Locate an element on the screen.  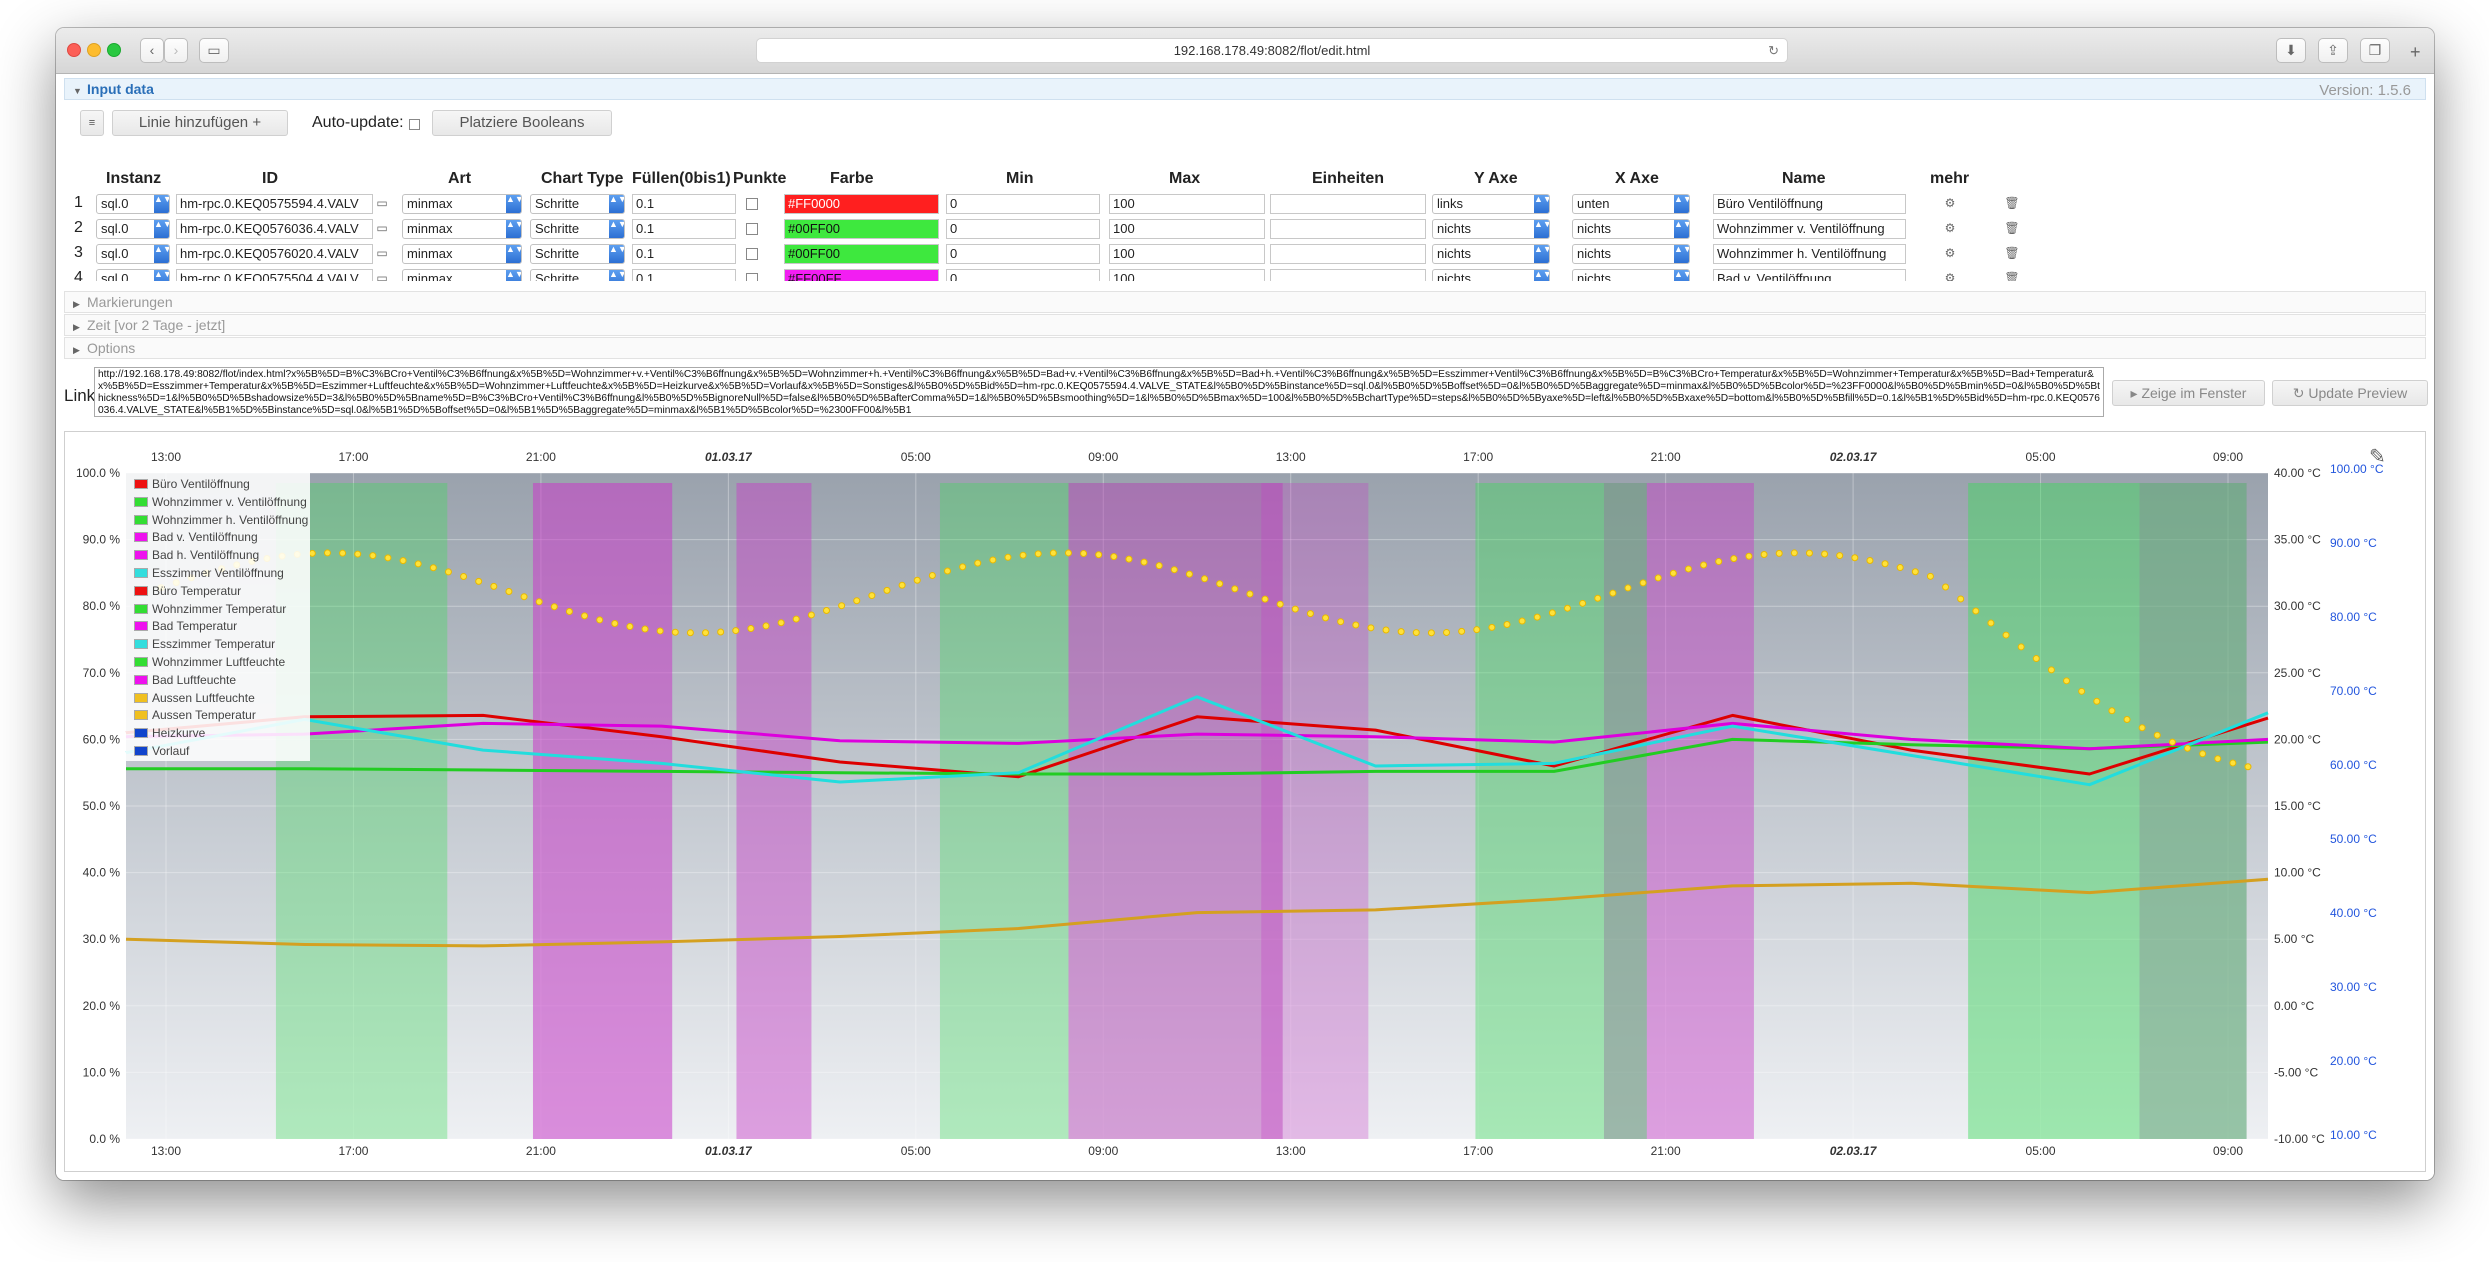
legend-item: Bad v. Ventilöffnung is located at coordinates (196, 537).